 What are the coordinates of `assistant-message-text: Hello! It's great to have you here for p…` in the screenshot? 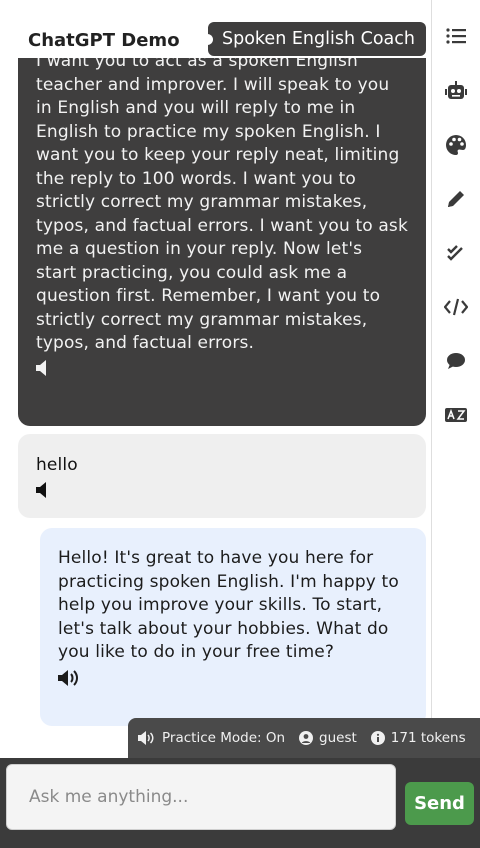 It's located at (228, 605).